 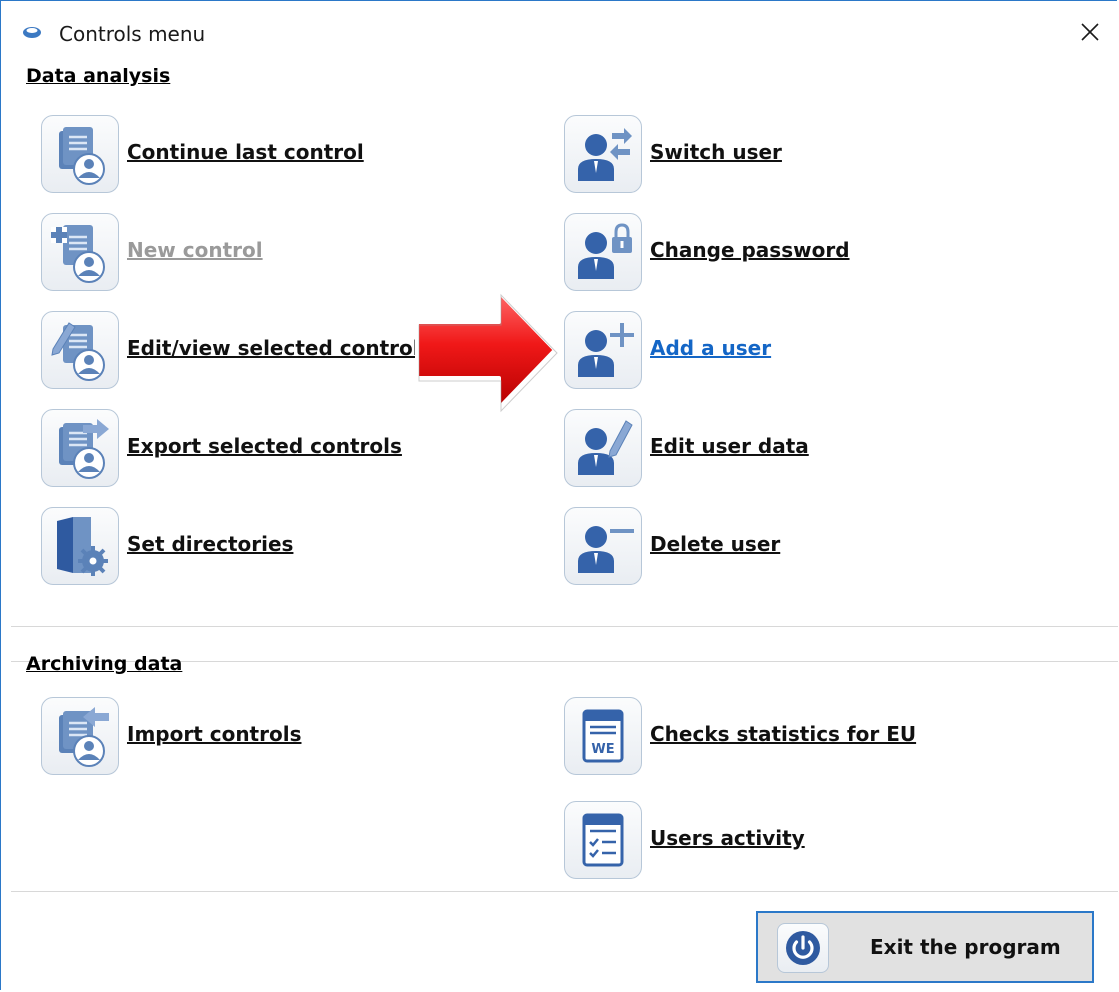 I want to click on section-archiving-data: Archiving data, so click(x=104, y=664).